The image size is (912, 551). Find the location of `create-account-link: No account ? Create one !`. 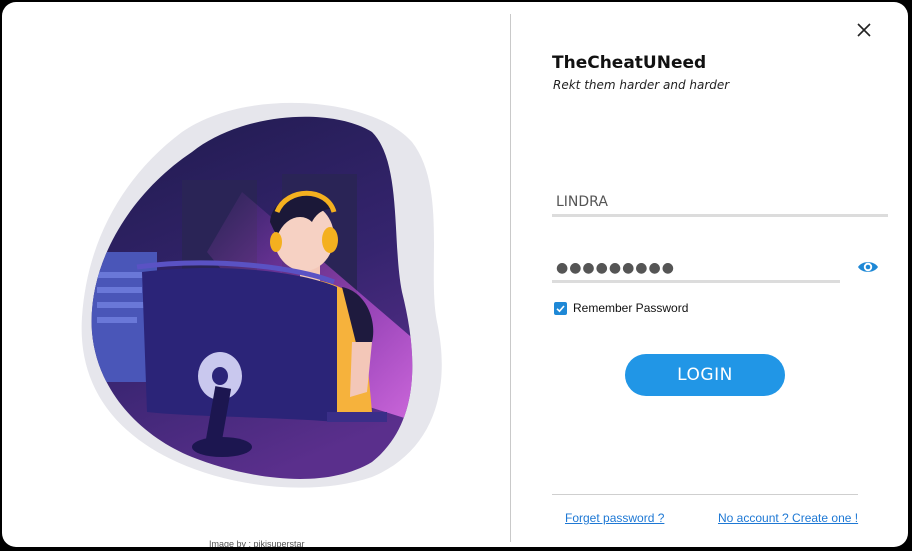

create-account-link: No account ? Create one ! is located at coordinates (788, 518).